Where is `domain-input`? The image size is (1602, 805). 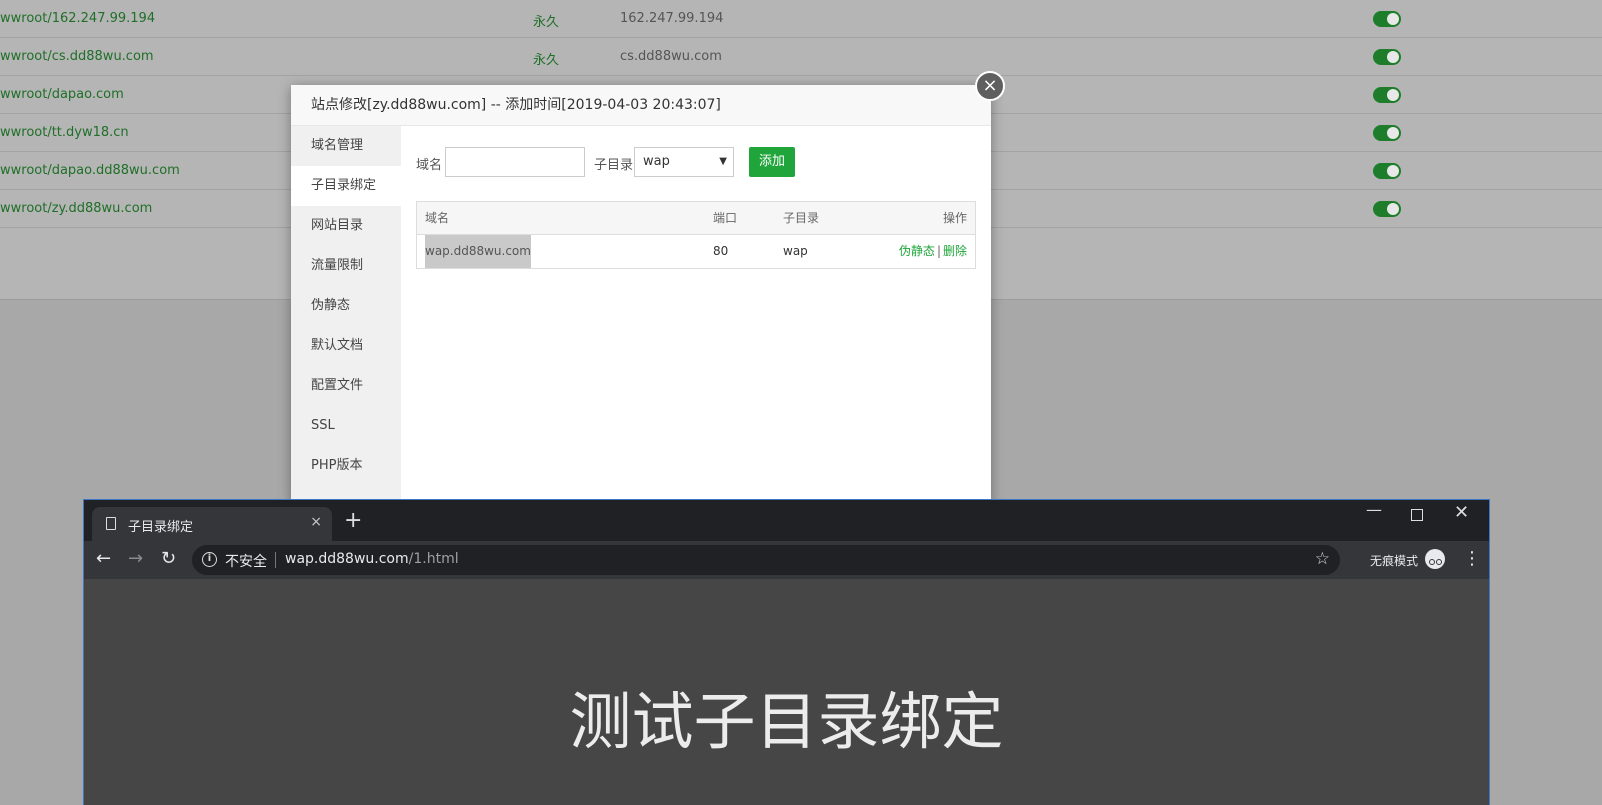 domain-input is located at coordinates (515, 162).